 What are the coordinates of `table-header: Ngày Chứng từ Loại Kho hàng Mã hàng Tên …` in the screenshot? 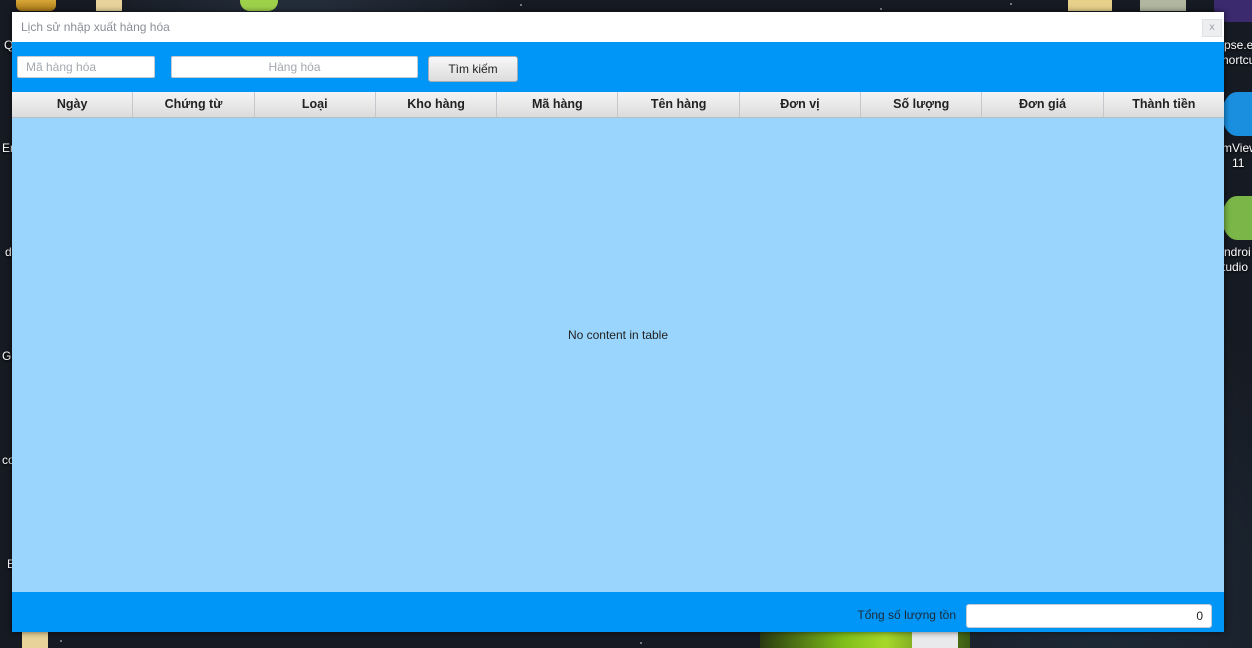 It's located at (618, 105).